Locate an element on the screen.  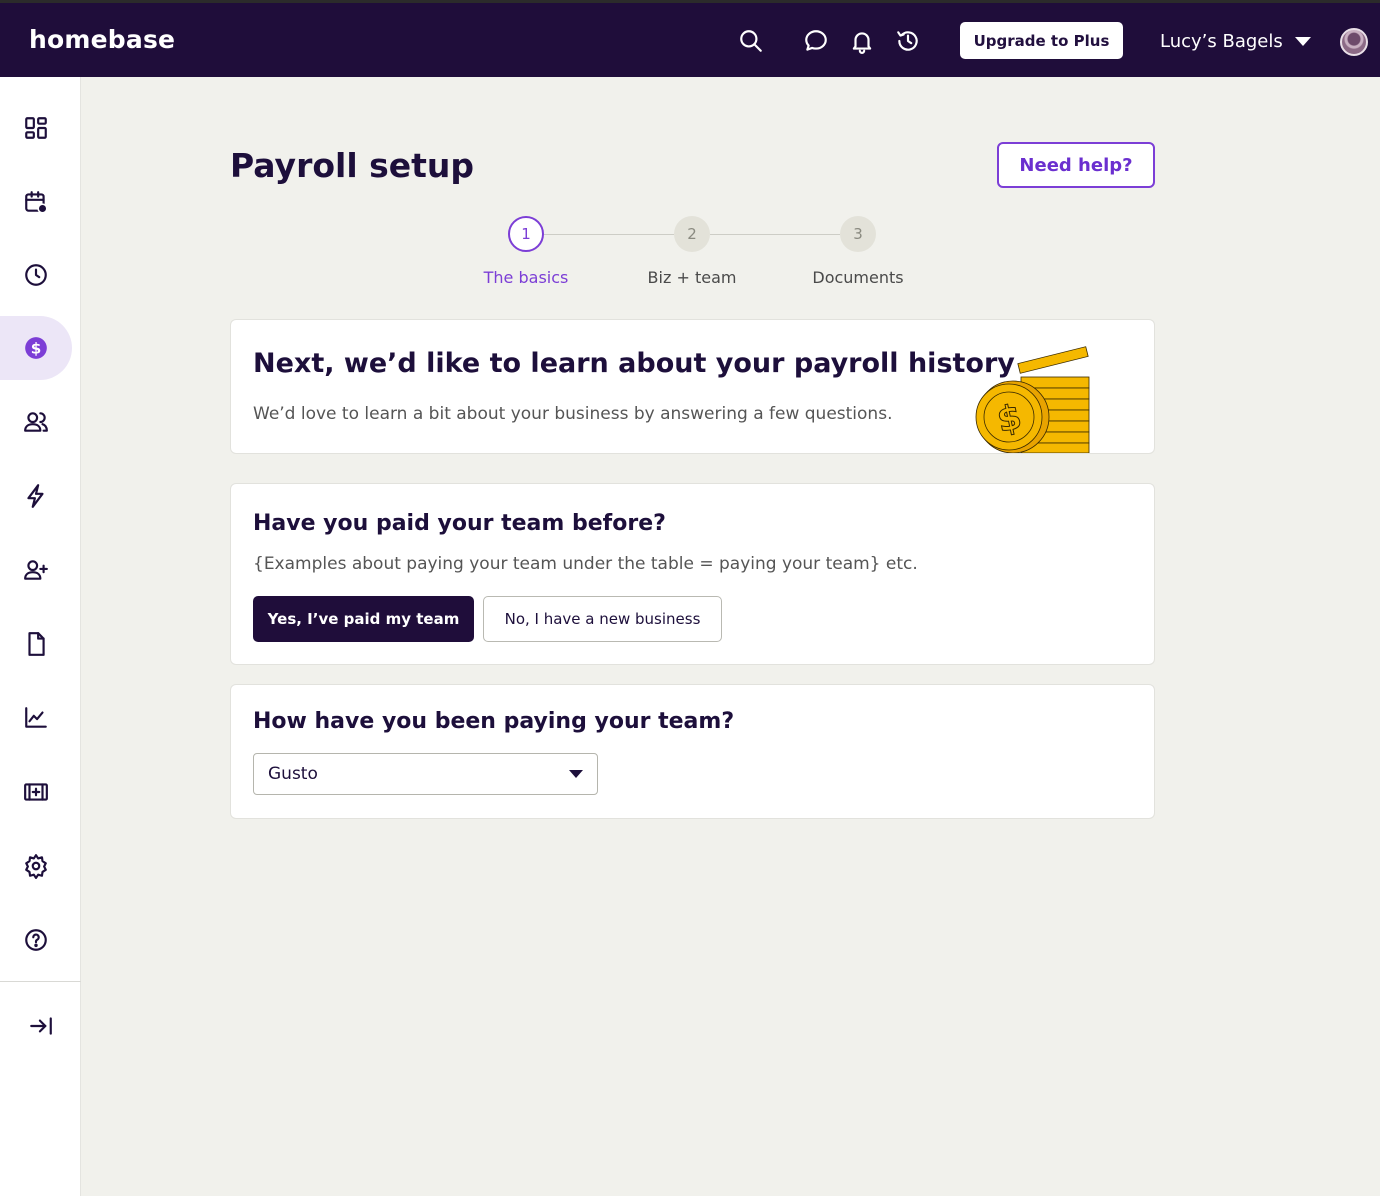
homebase-logo: homebase is located at coordinates (102, 39).